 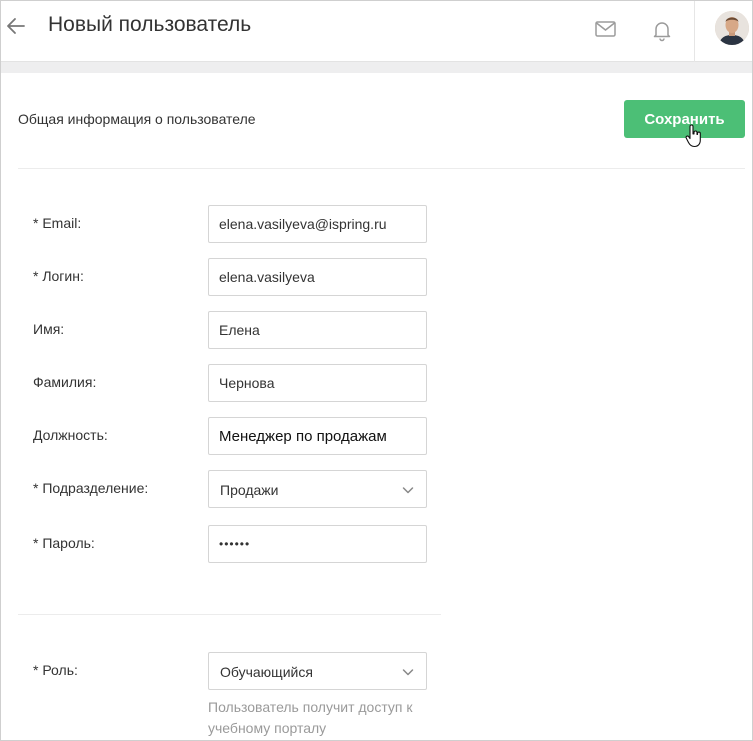 What do you see at coordinates (317, 671) in the screenshot?
I see `role-select: Обучающийся` at bounding box center [317, 671].